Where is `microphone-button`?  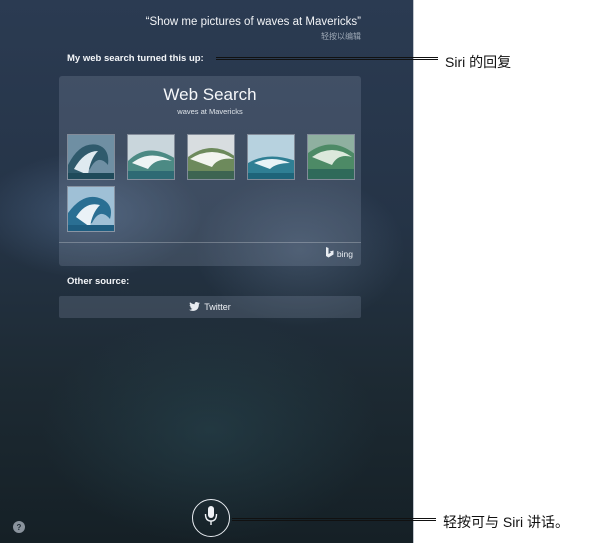
microphone-button is located at coordinates (211, 518).